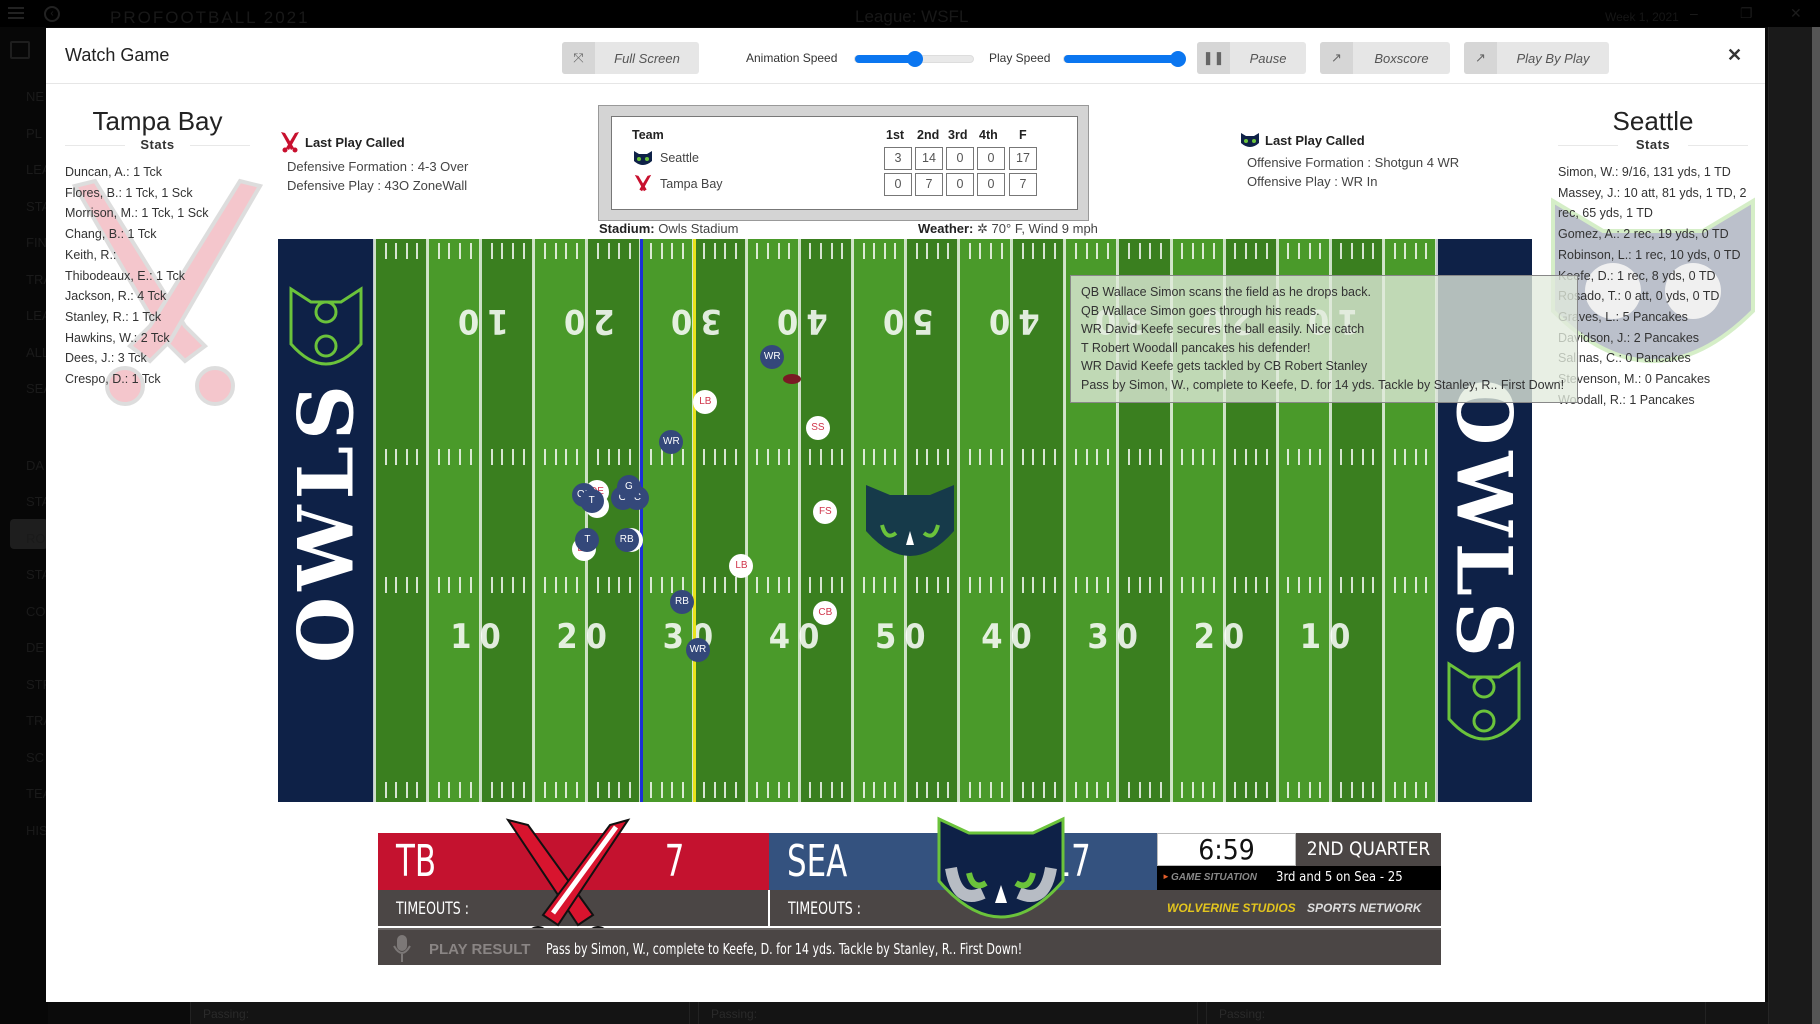 This screenshot has width=1820, height=1024. I want to click on passing-cell: Passing:, so click(440, 1013).